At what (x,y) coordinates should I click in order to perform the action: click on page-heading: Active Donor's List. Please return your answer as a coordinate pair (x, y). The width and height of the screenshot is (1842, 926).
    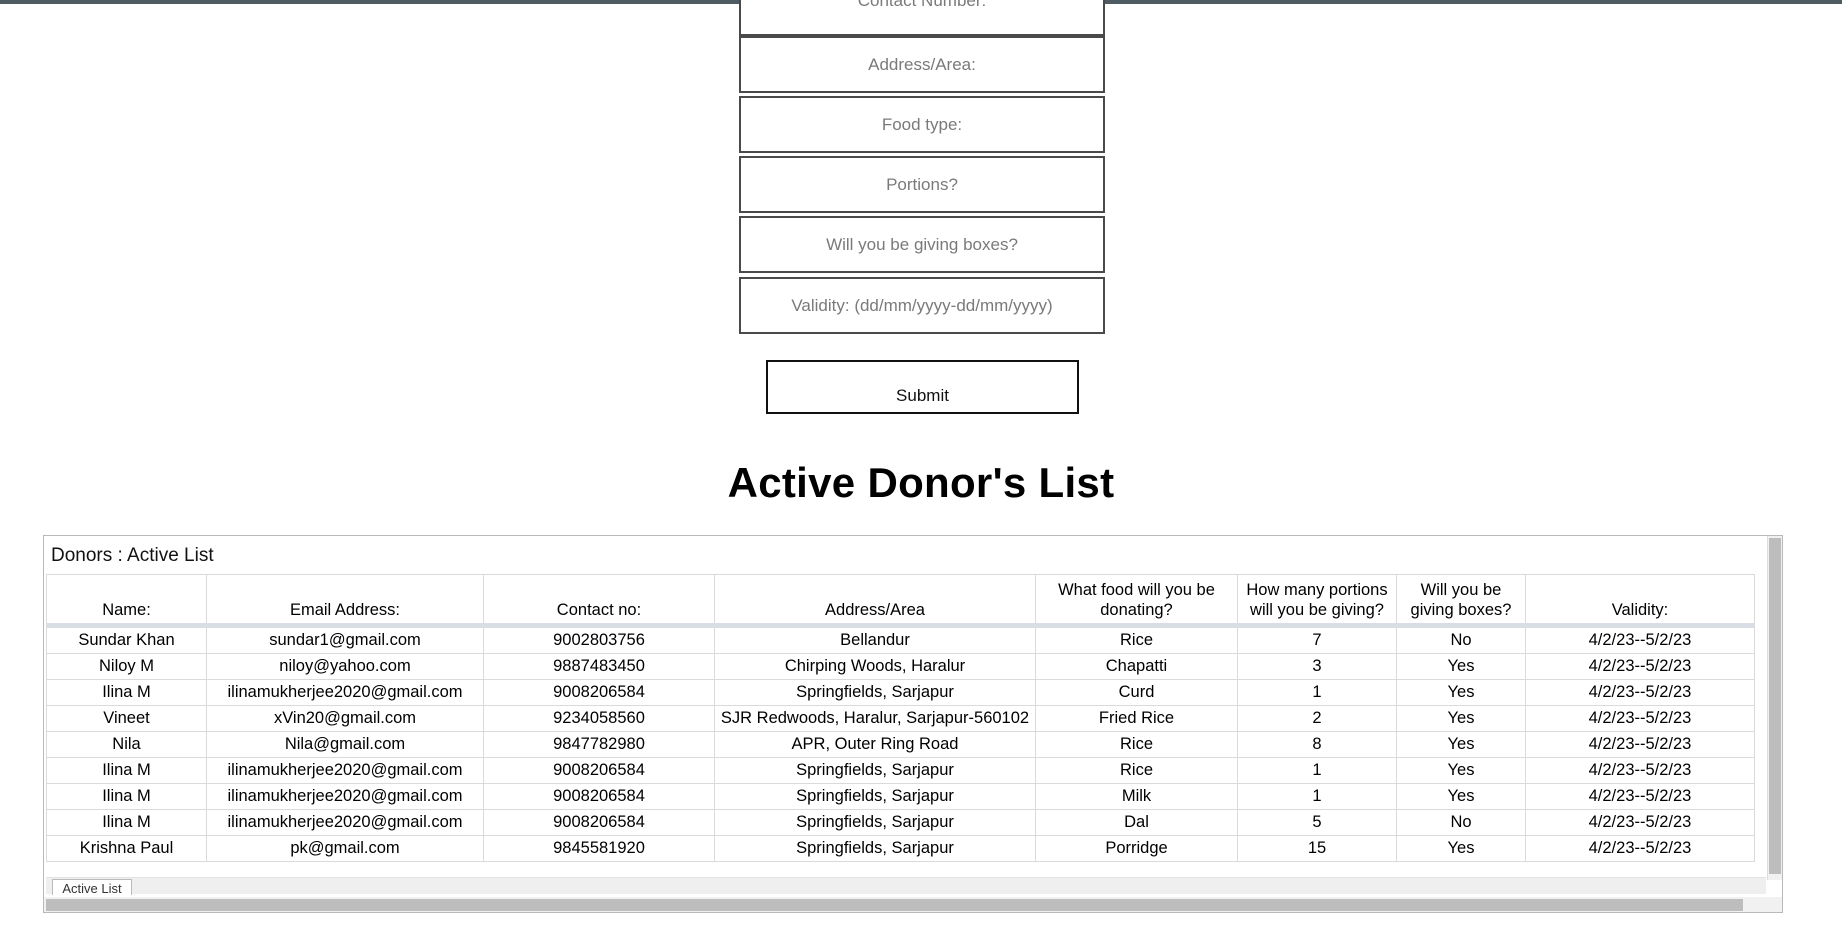
    Looking at the image, I should click on (921, 482).